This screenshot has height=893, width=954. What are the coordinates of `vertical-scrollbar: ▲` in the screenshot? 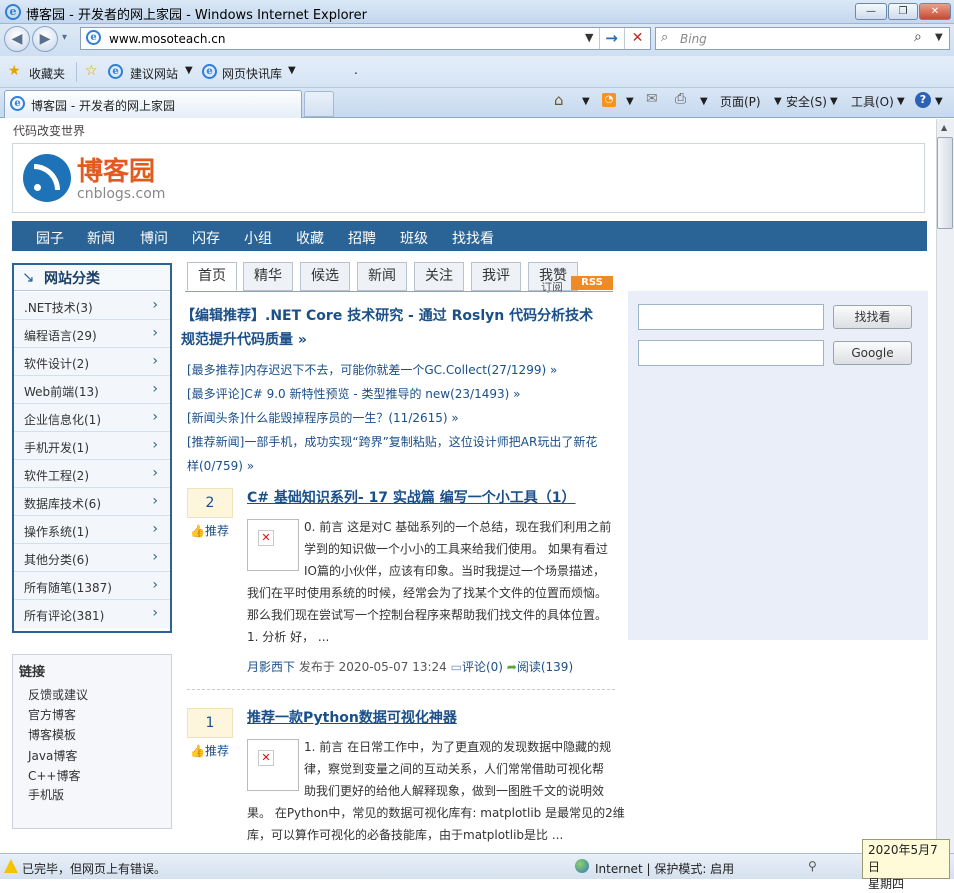 It's located at (945, 486).